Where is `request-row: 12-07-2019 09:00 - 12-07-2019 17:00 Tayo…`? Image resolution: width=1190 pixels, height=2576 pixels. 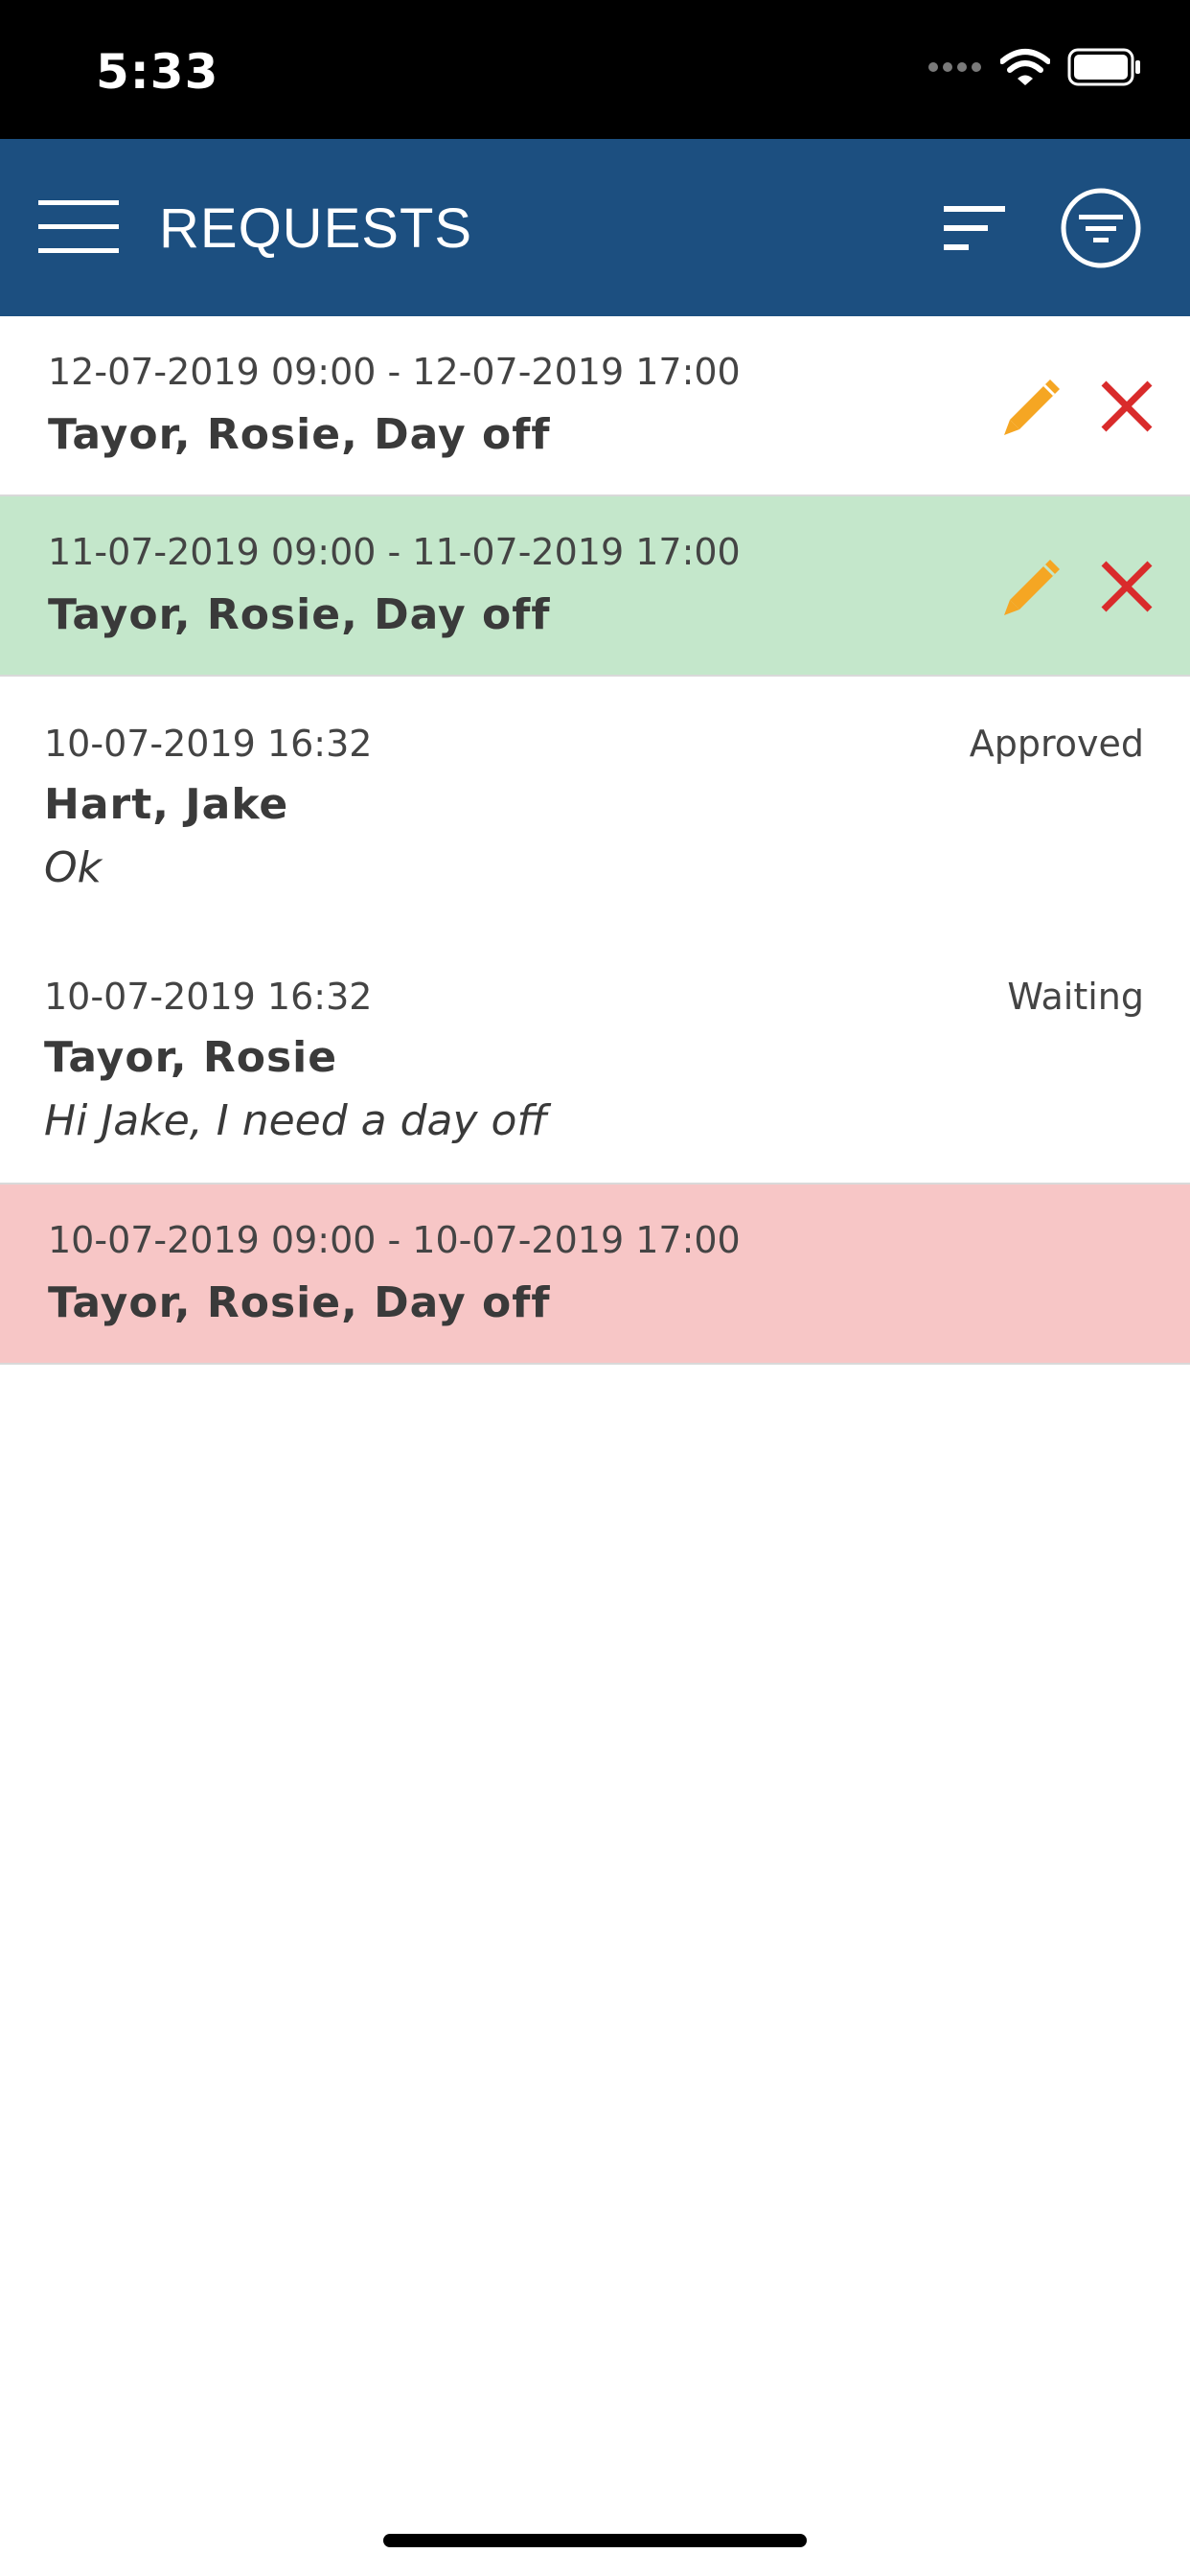 request-row: 12-07-2019 09:00 - 12-07-2019 17:00 Tayo… is located at coordinates (595, 406).